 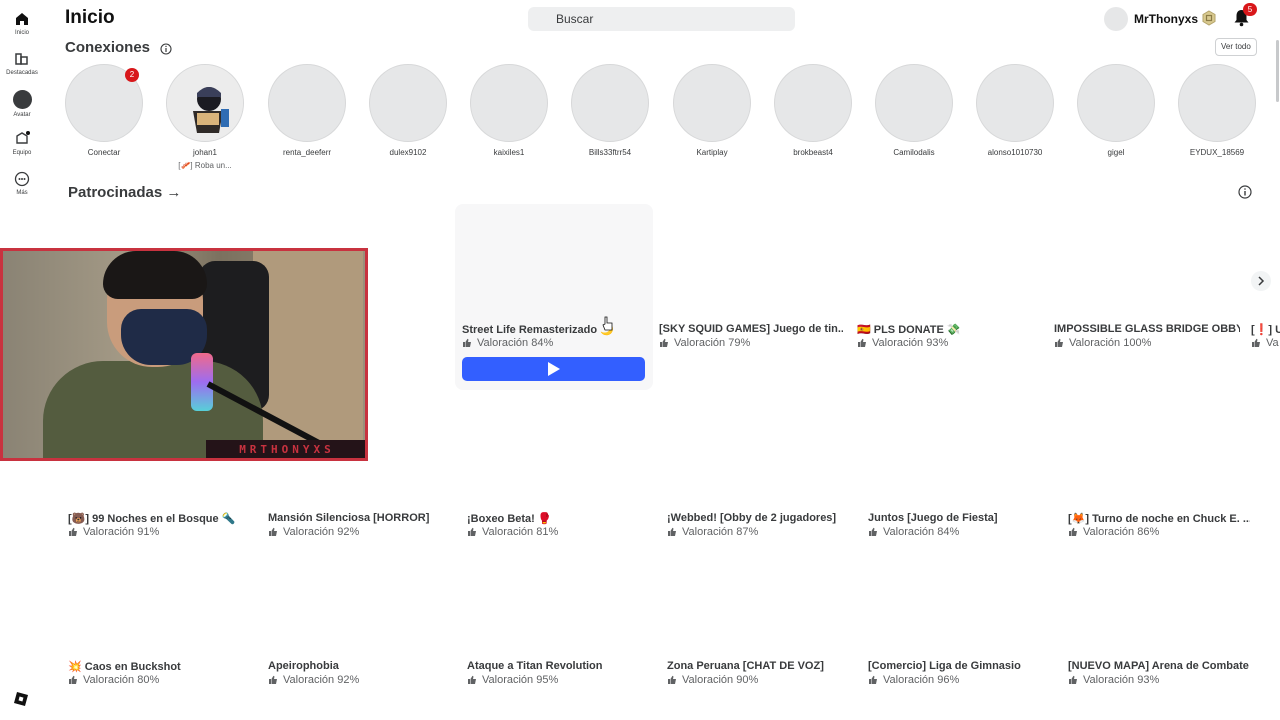 I want to click on rail-item-charts: Destacadas, so click(x=22, y=63).